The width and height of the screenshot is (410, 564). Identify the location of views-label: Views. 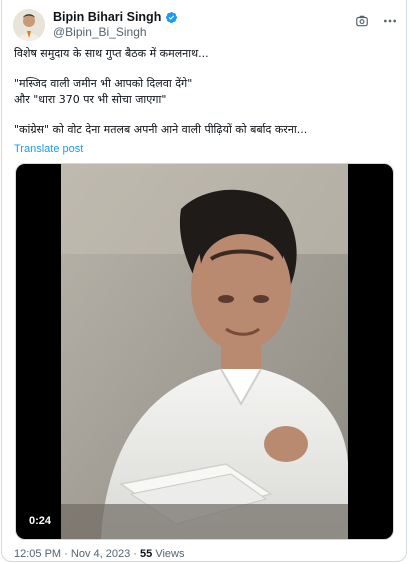
(170, 554).